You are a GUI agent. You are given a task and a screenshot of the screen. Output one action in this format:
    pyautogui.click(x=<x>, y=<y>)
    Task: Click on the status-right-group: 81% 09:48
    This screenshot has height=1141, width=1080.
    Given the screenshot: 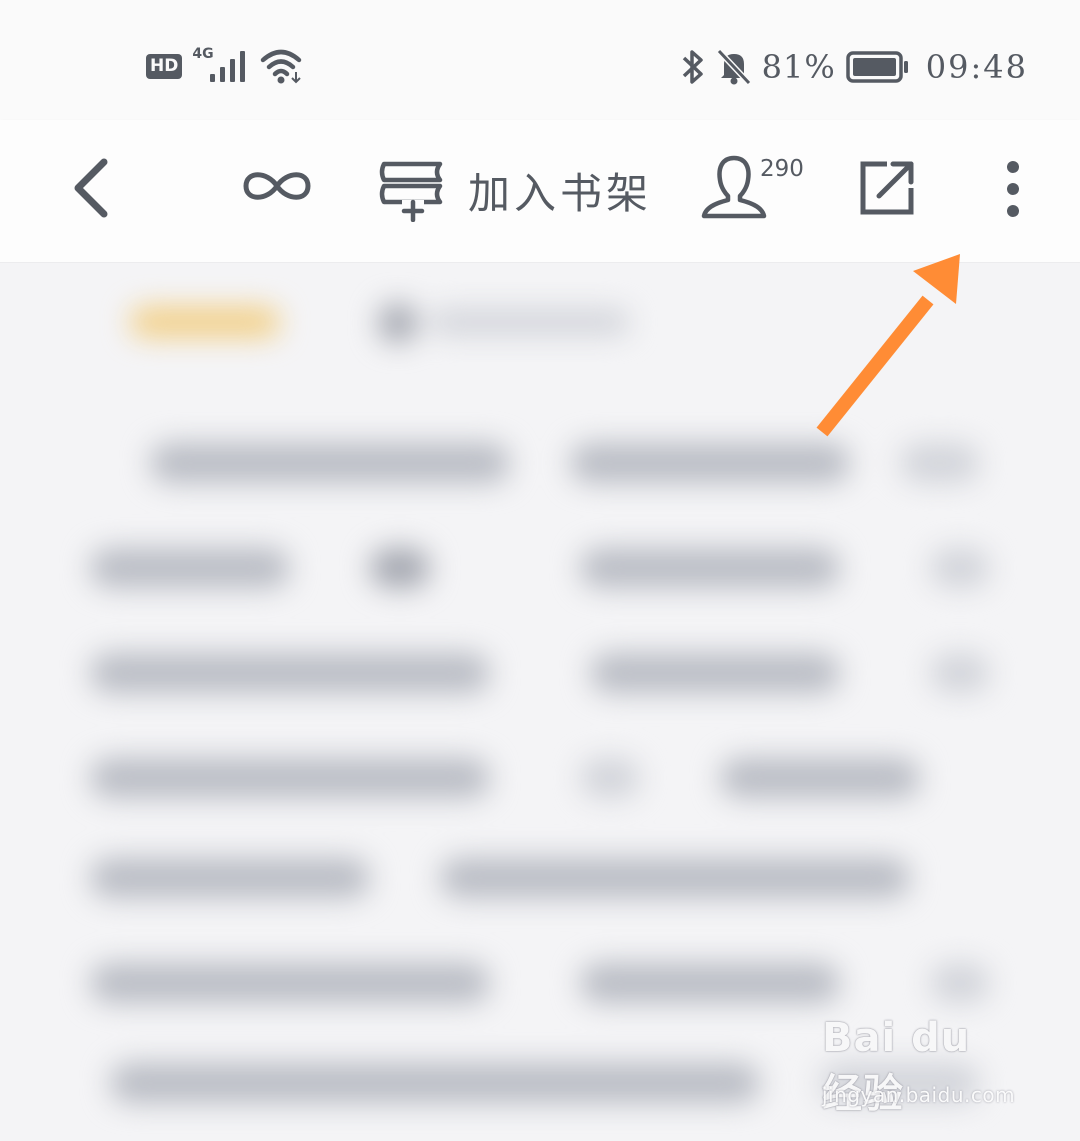 What is the action you would take?
    pyautogui.click(x=854, y=67)
    